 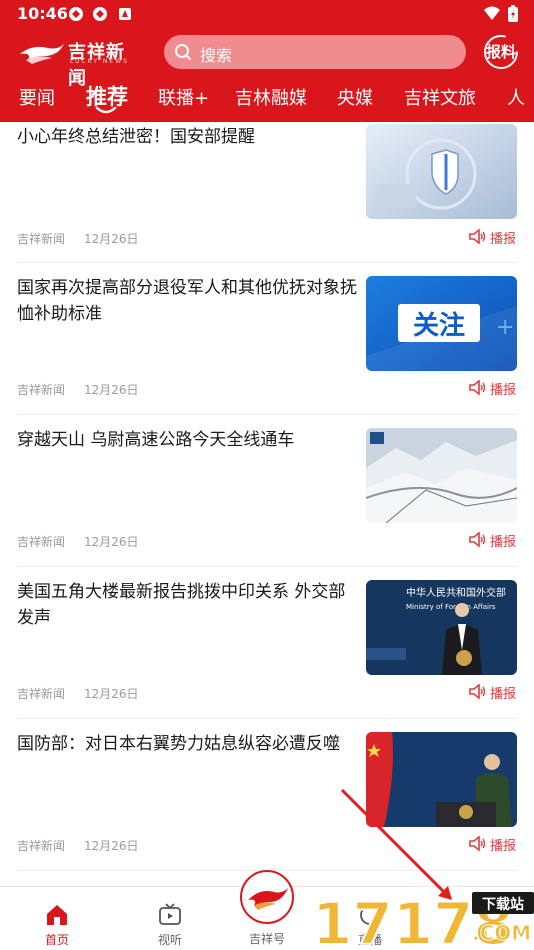 What do you see at coordinates (99, 61) in the screenshot?
I see `logo-subtext: LUCKY NEWS` at bounding box center [99, 61].